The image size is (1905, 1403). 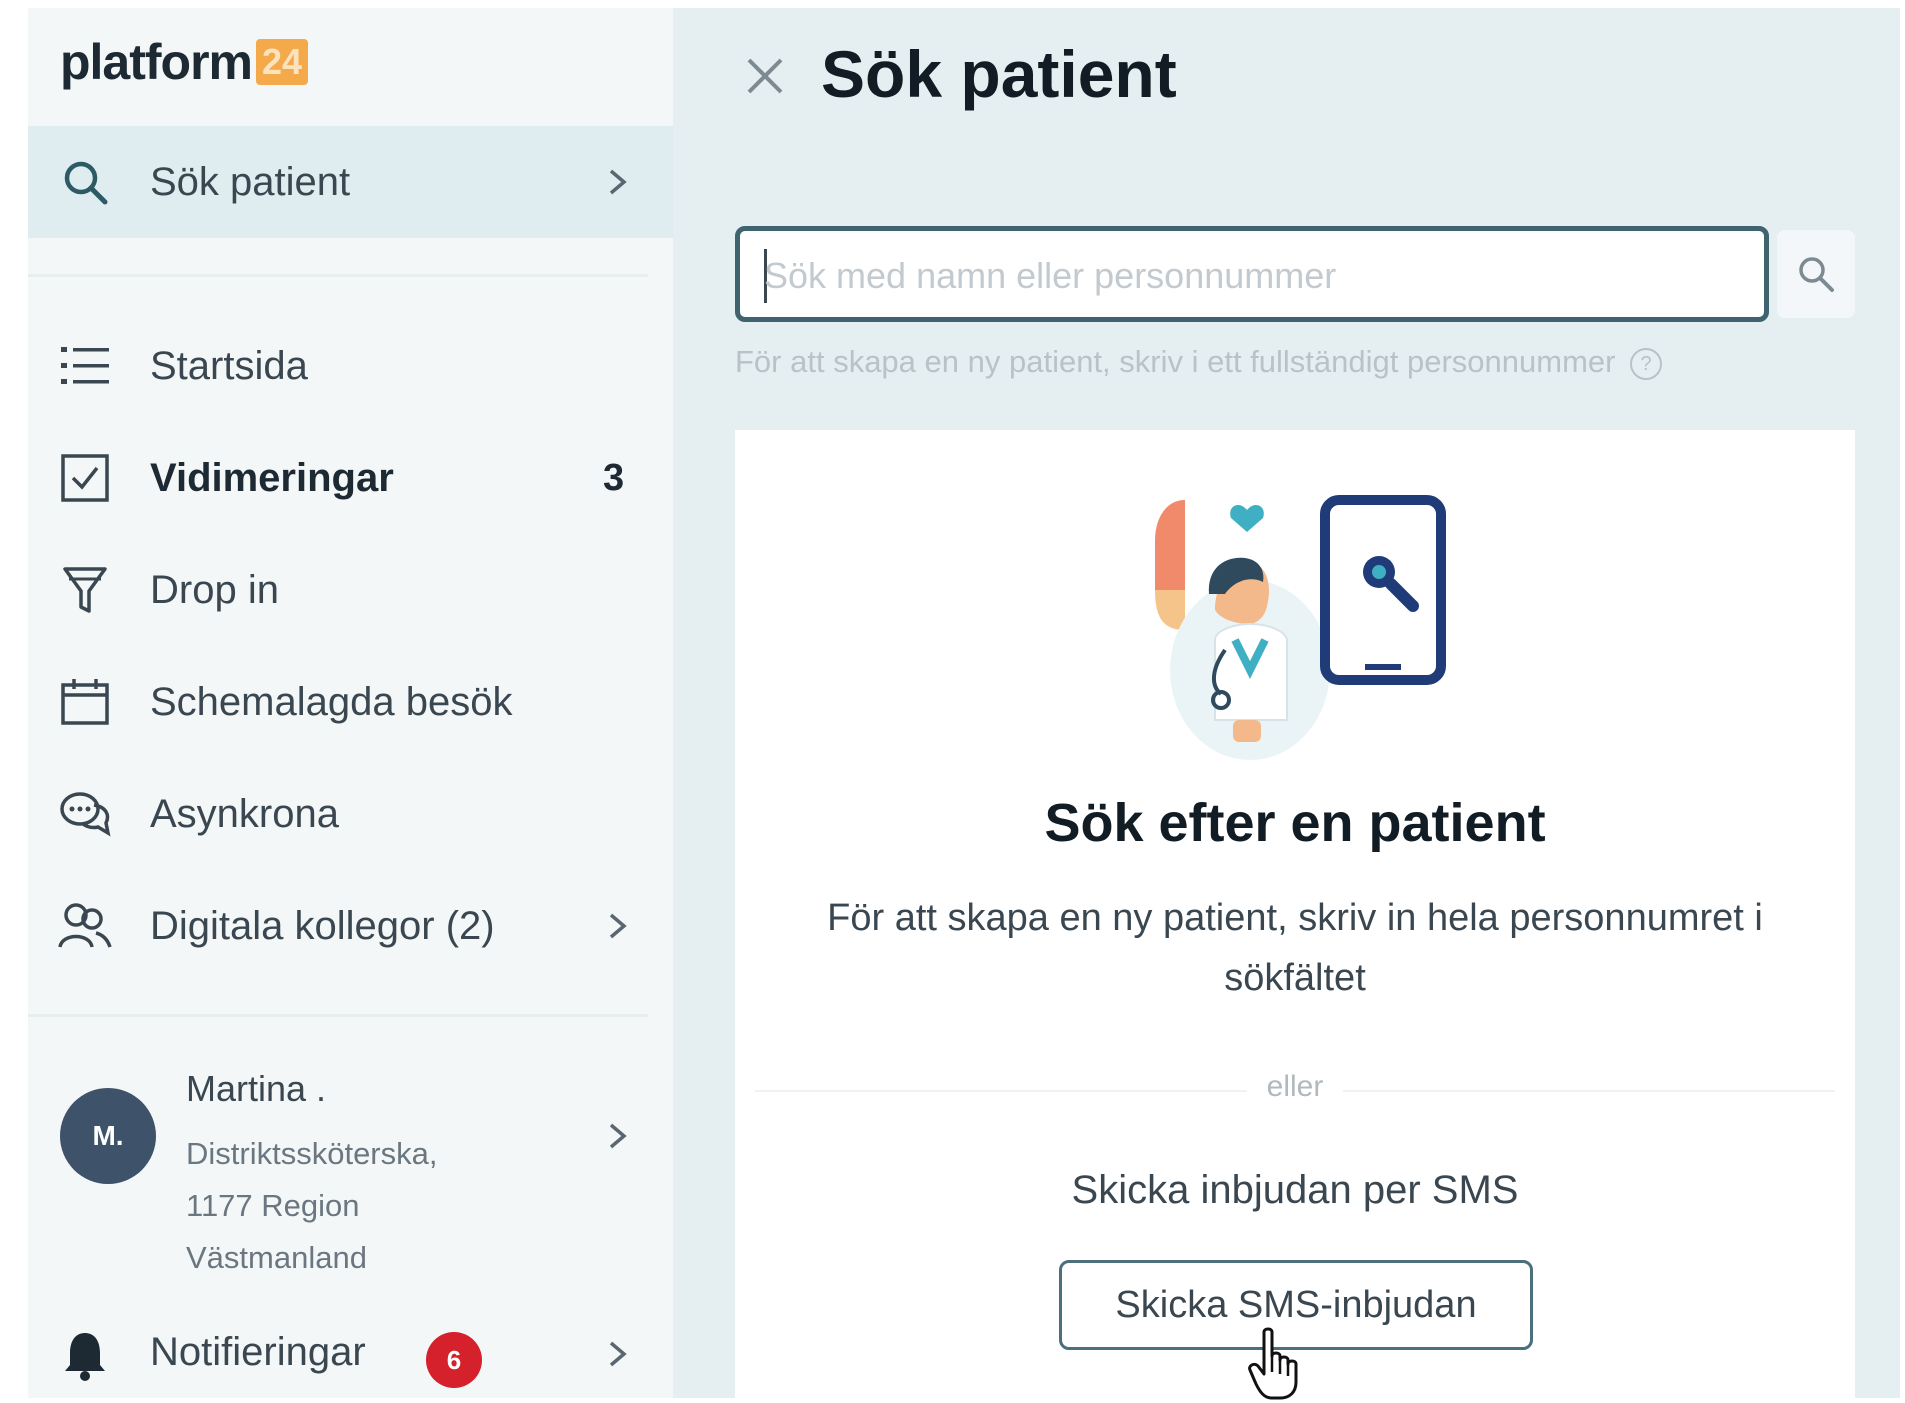 I want to click on search-field, so click(x=1252, y=274).